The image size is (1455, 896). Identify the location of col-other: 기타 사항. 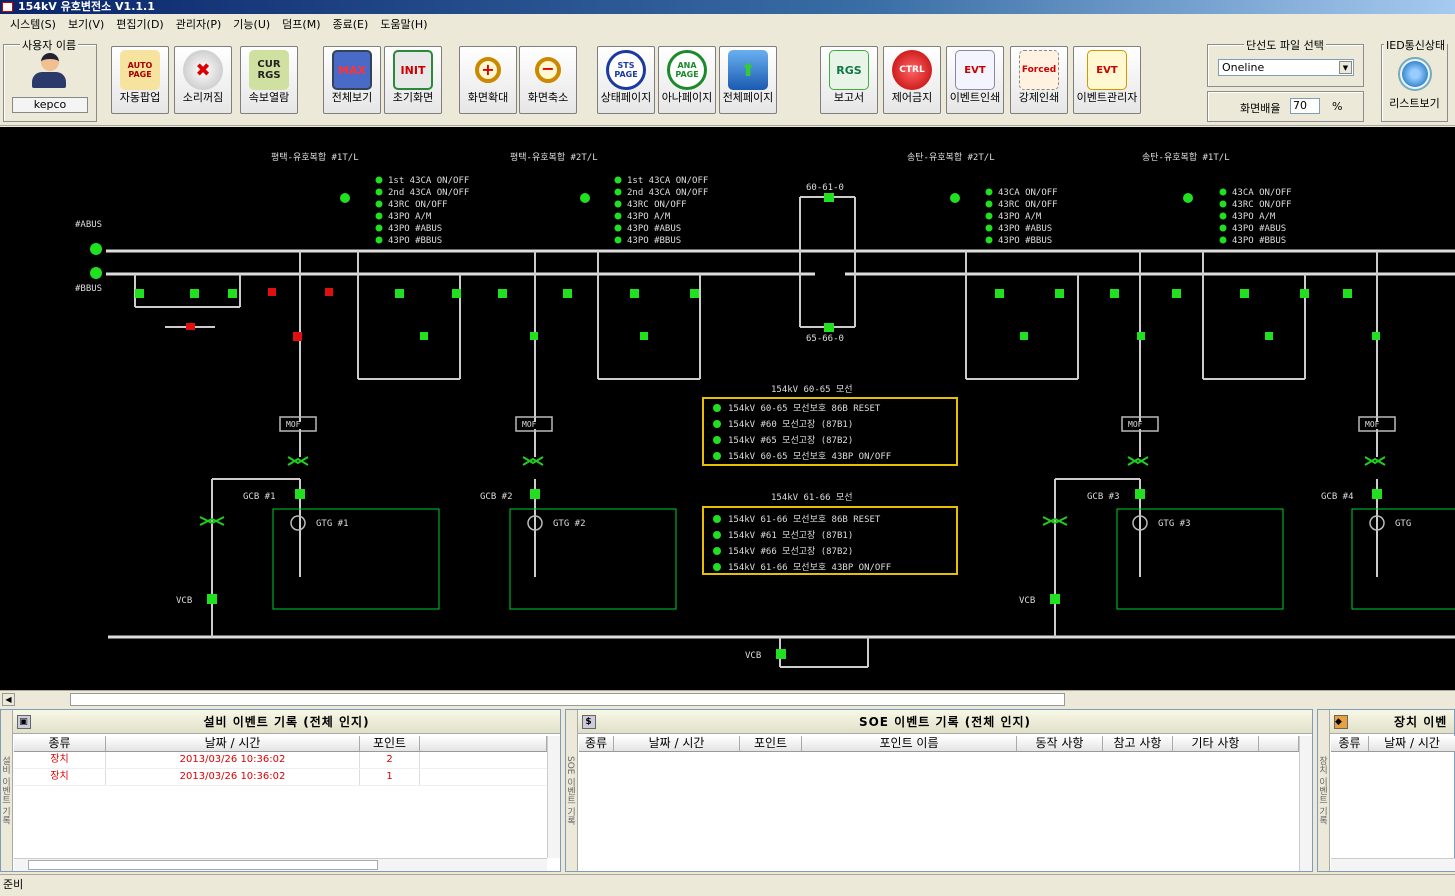
(1216, 743).